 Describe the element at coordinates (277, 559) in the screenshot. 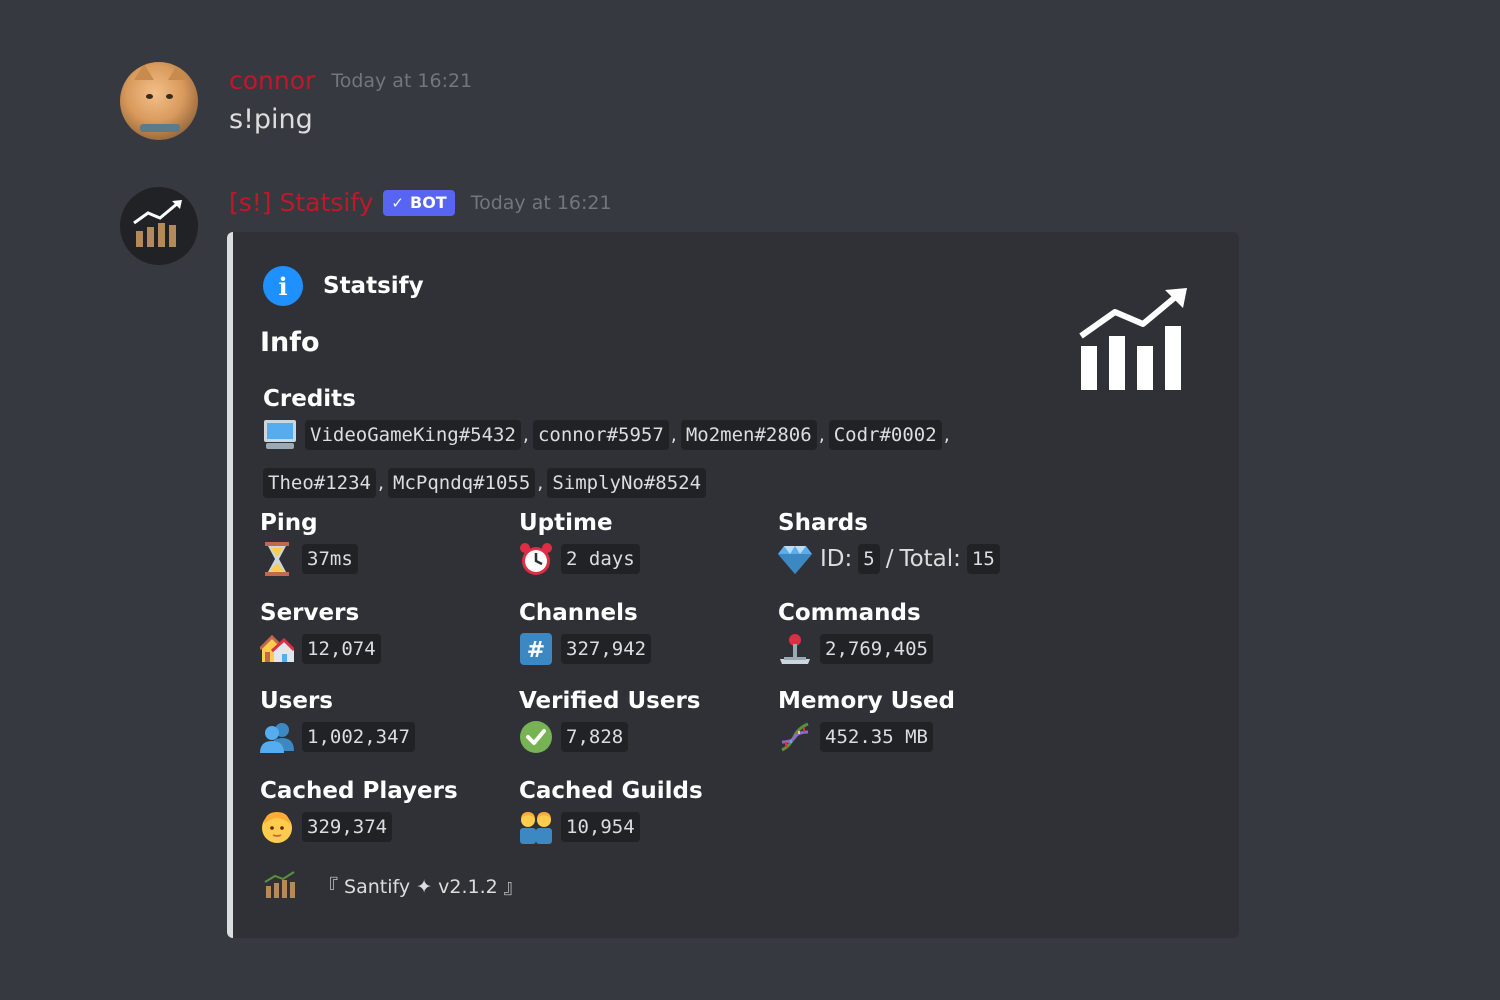

I see `hourglass-icon` at that location.